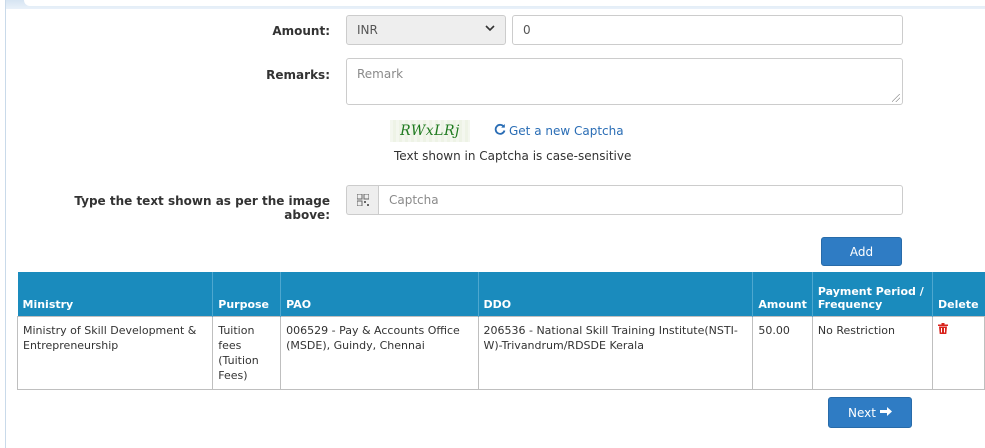  What do you see at coordinates (367, 30) in the screenshot?
I see `currency-value: INR` at bounding box center [367, 30].